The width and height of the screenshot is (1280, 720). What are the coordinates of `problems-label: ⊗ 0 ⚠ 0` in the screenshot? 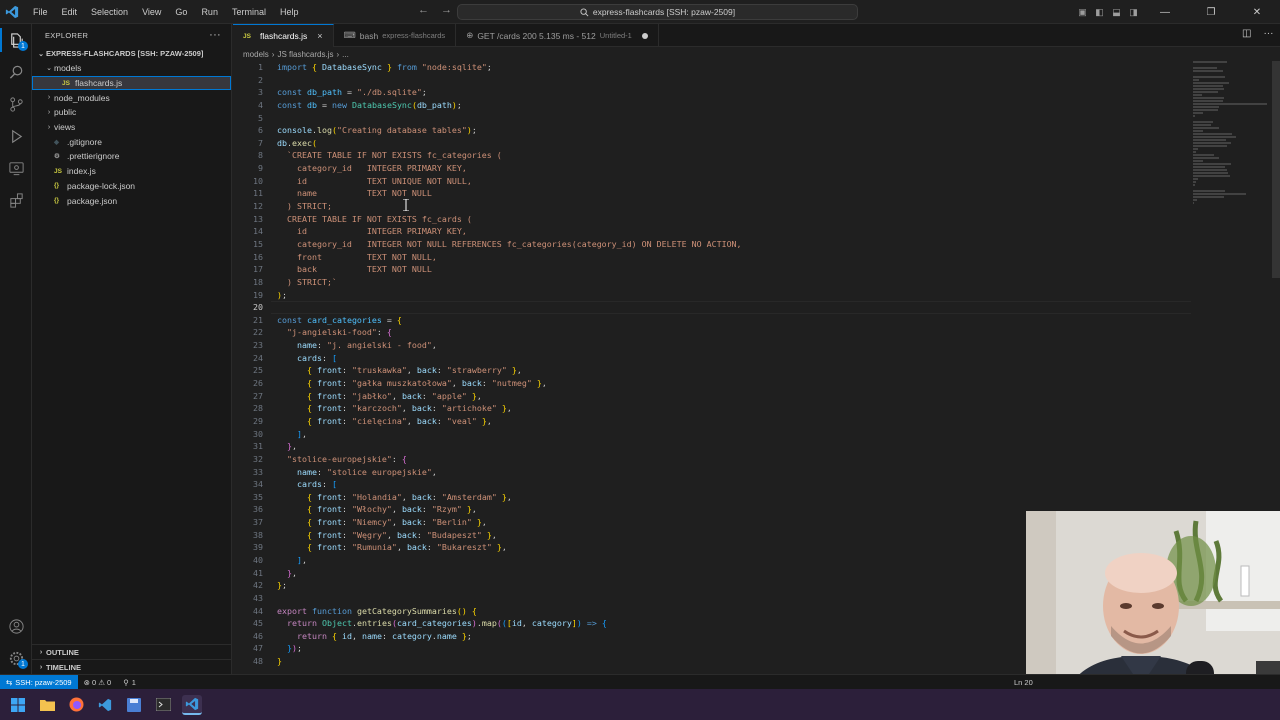 It's located at (97, 682).